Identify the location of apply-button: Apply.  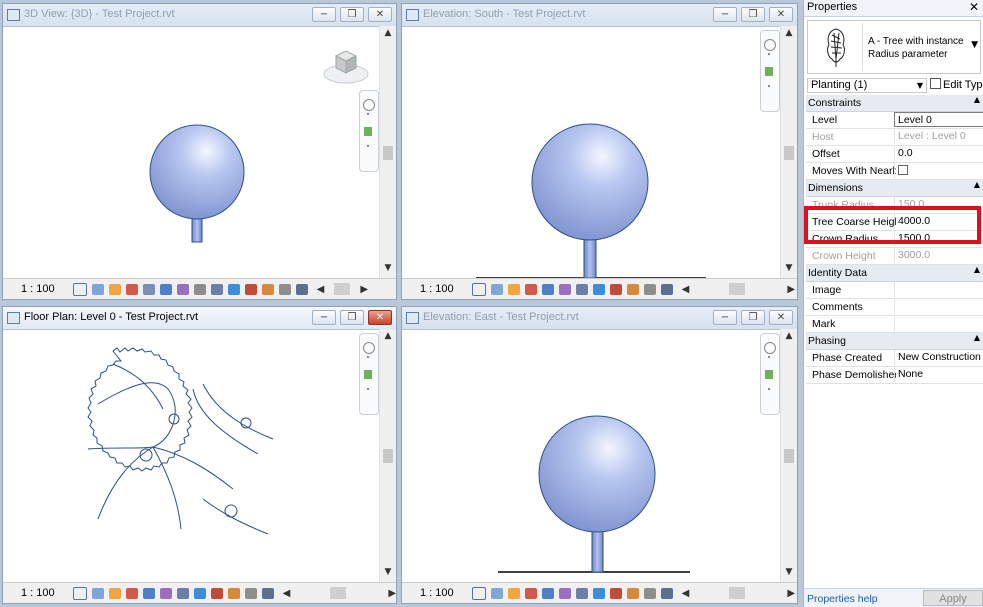
(953, 598).